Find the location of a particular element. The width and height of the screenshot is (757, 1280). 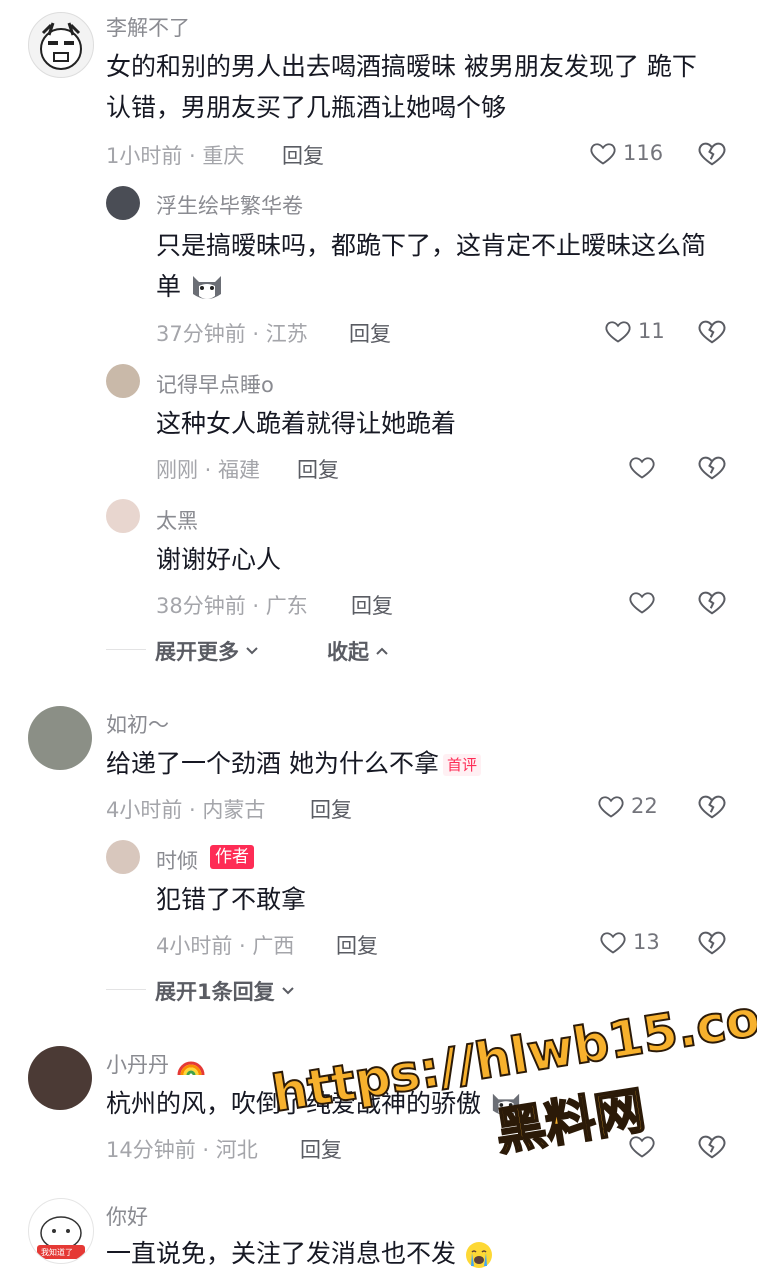

comment-time-location: 1小时前 · 重庆 is located at coordinates (175, 156).